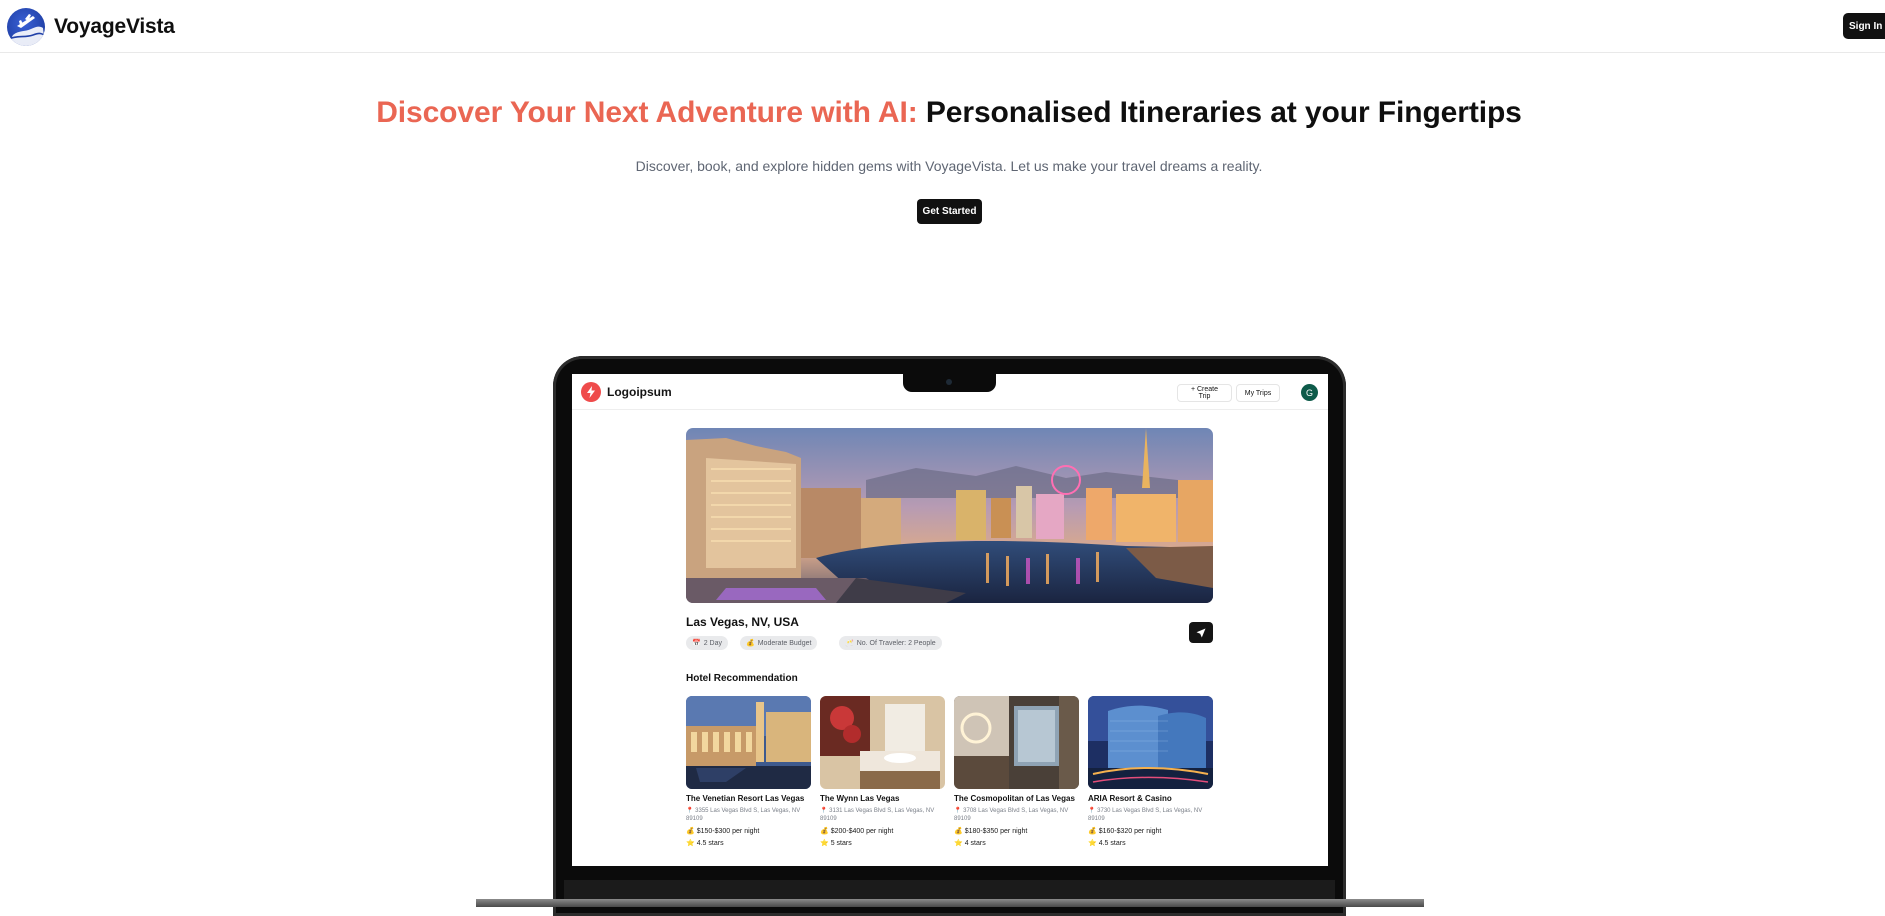 The width and height of the screenshot is (1885, 916). What do you see at coordinates (849, 643) in the screenshot?
I see `glasses-icon: 🥂` at bounding box center [849, 643].